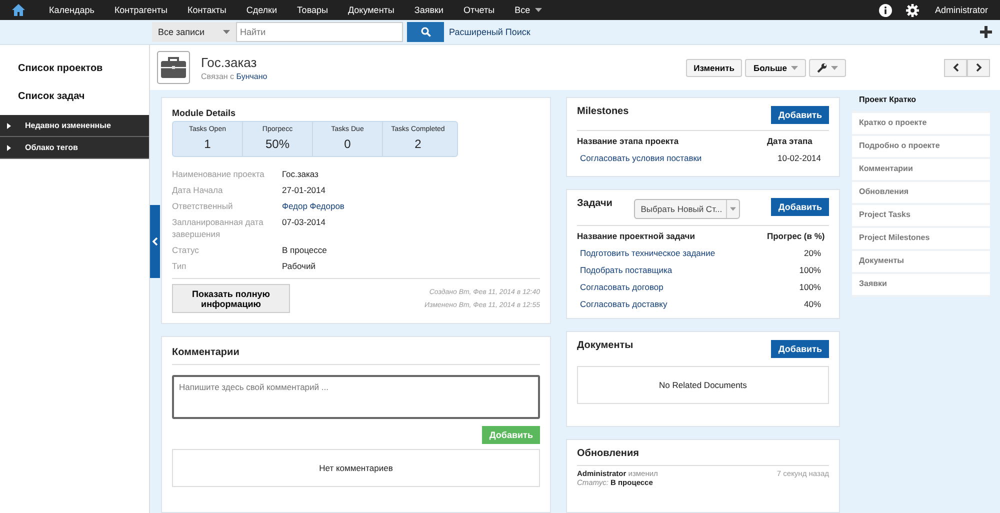  I want to click on plus-icon, so click(986, 32).